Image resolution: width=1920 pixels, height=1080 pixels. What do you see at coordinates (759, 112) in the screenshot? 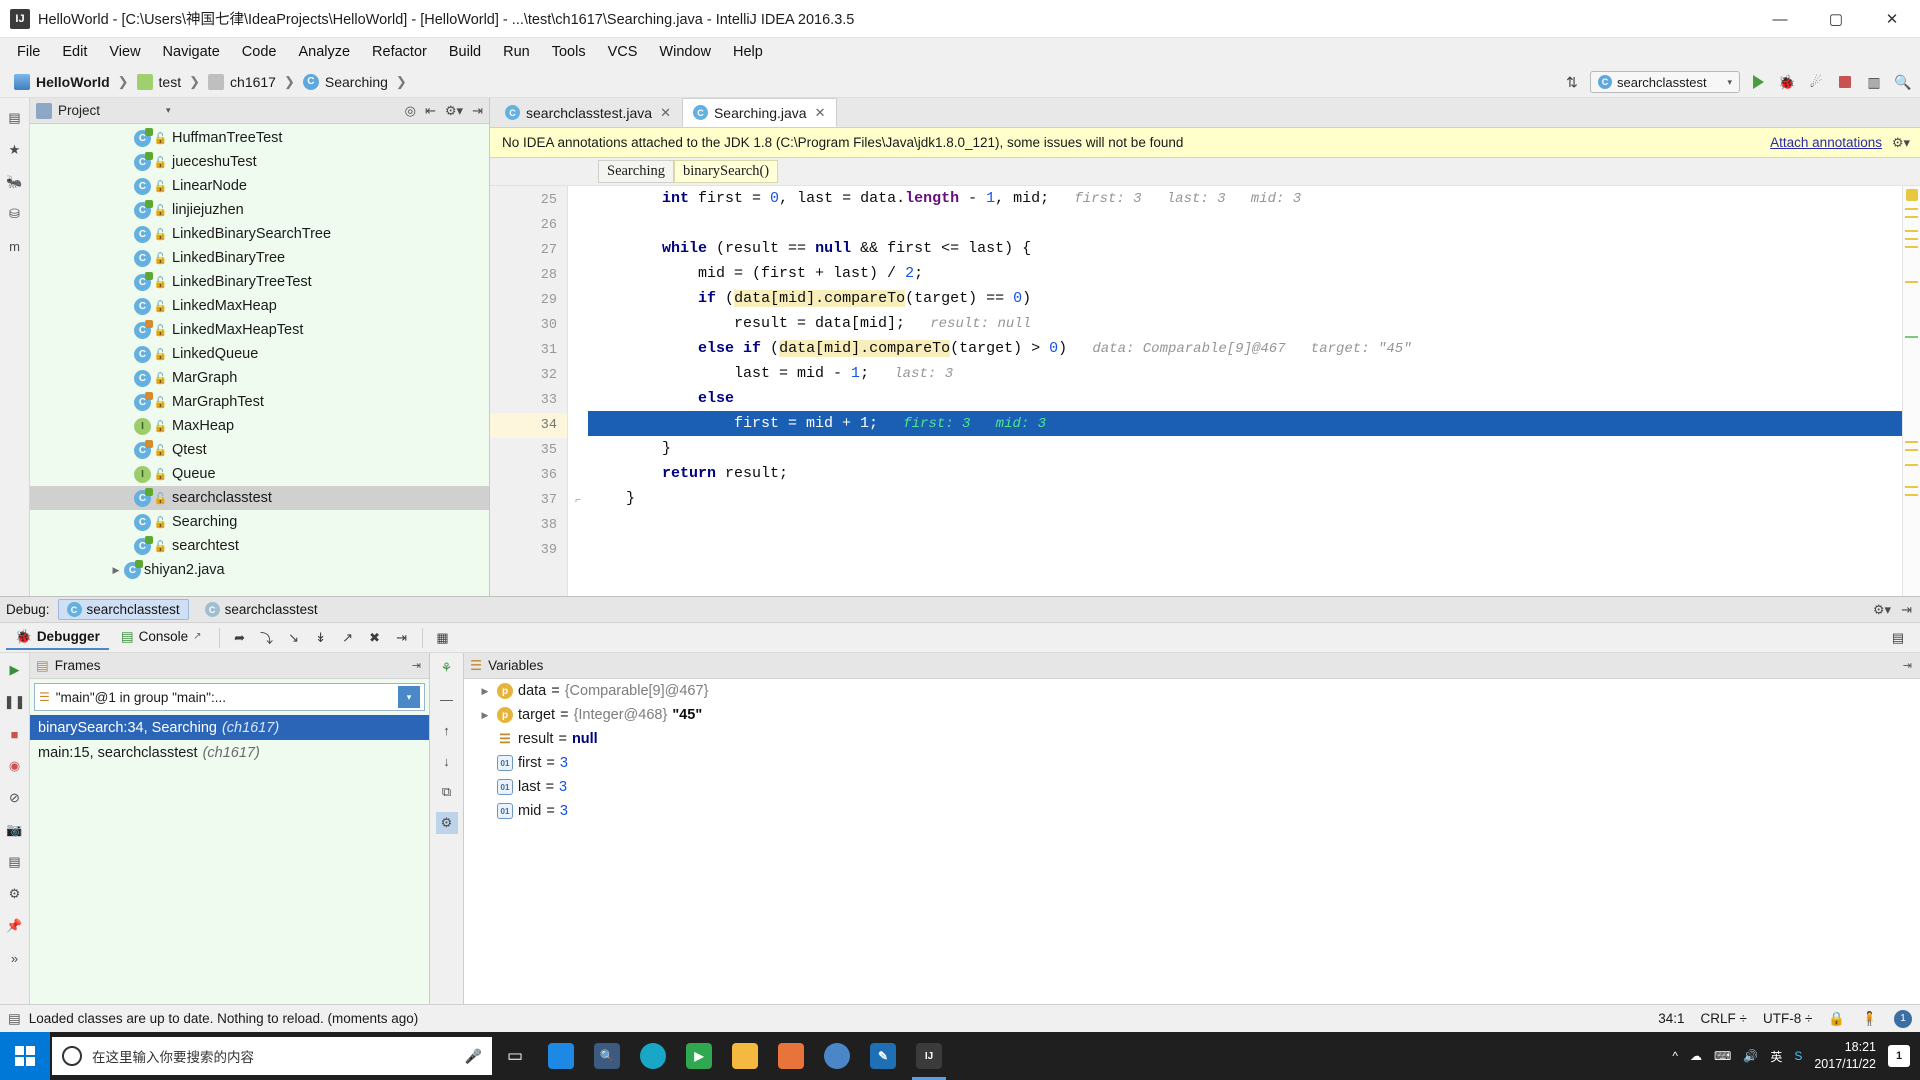
I see `tab-searching-java: C Searching.java ✕` at bounding box center [759, 112].